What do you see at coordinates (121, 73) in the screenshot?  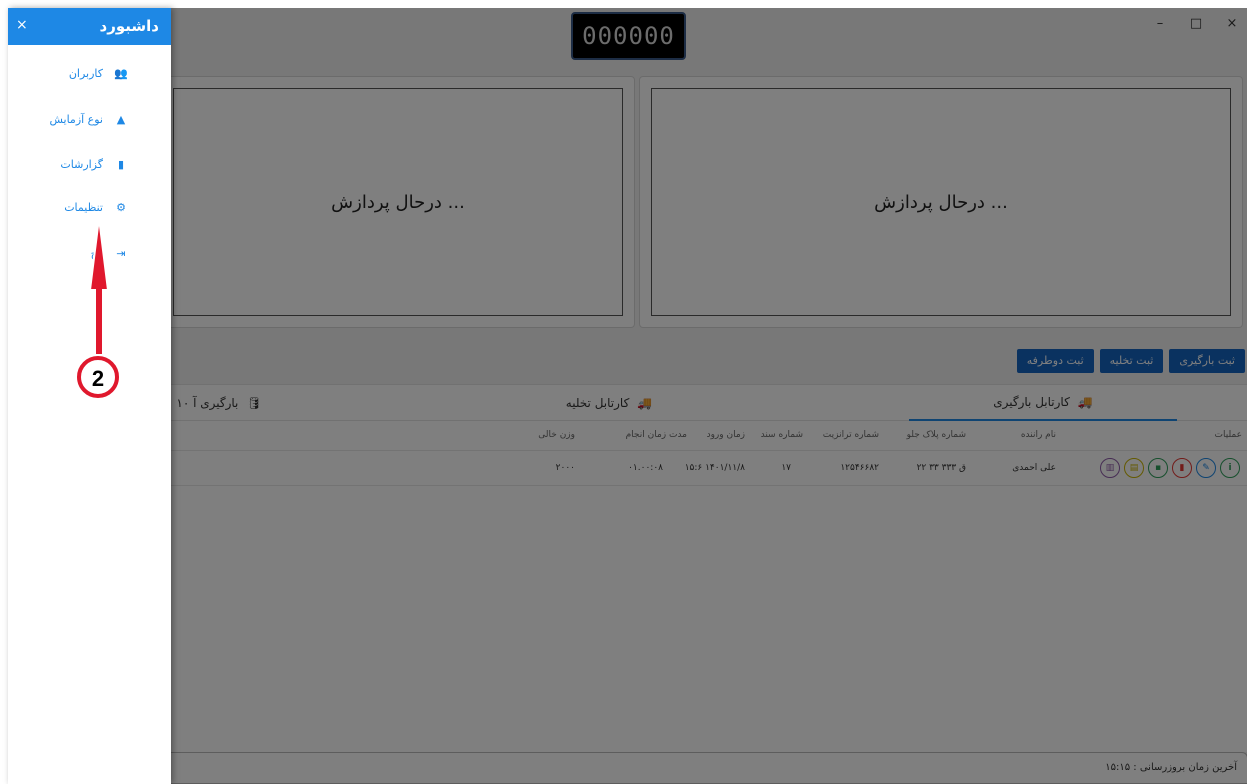 I see `users-icon: 👥` at bounding box center [121, 73].